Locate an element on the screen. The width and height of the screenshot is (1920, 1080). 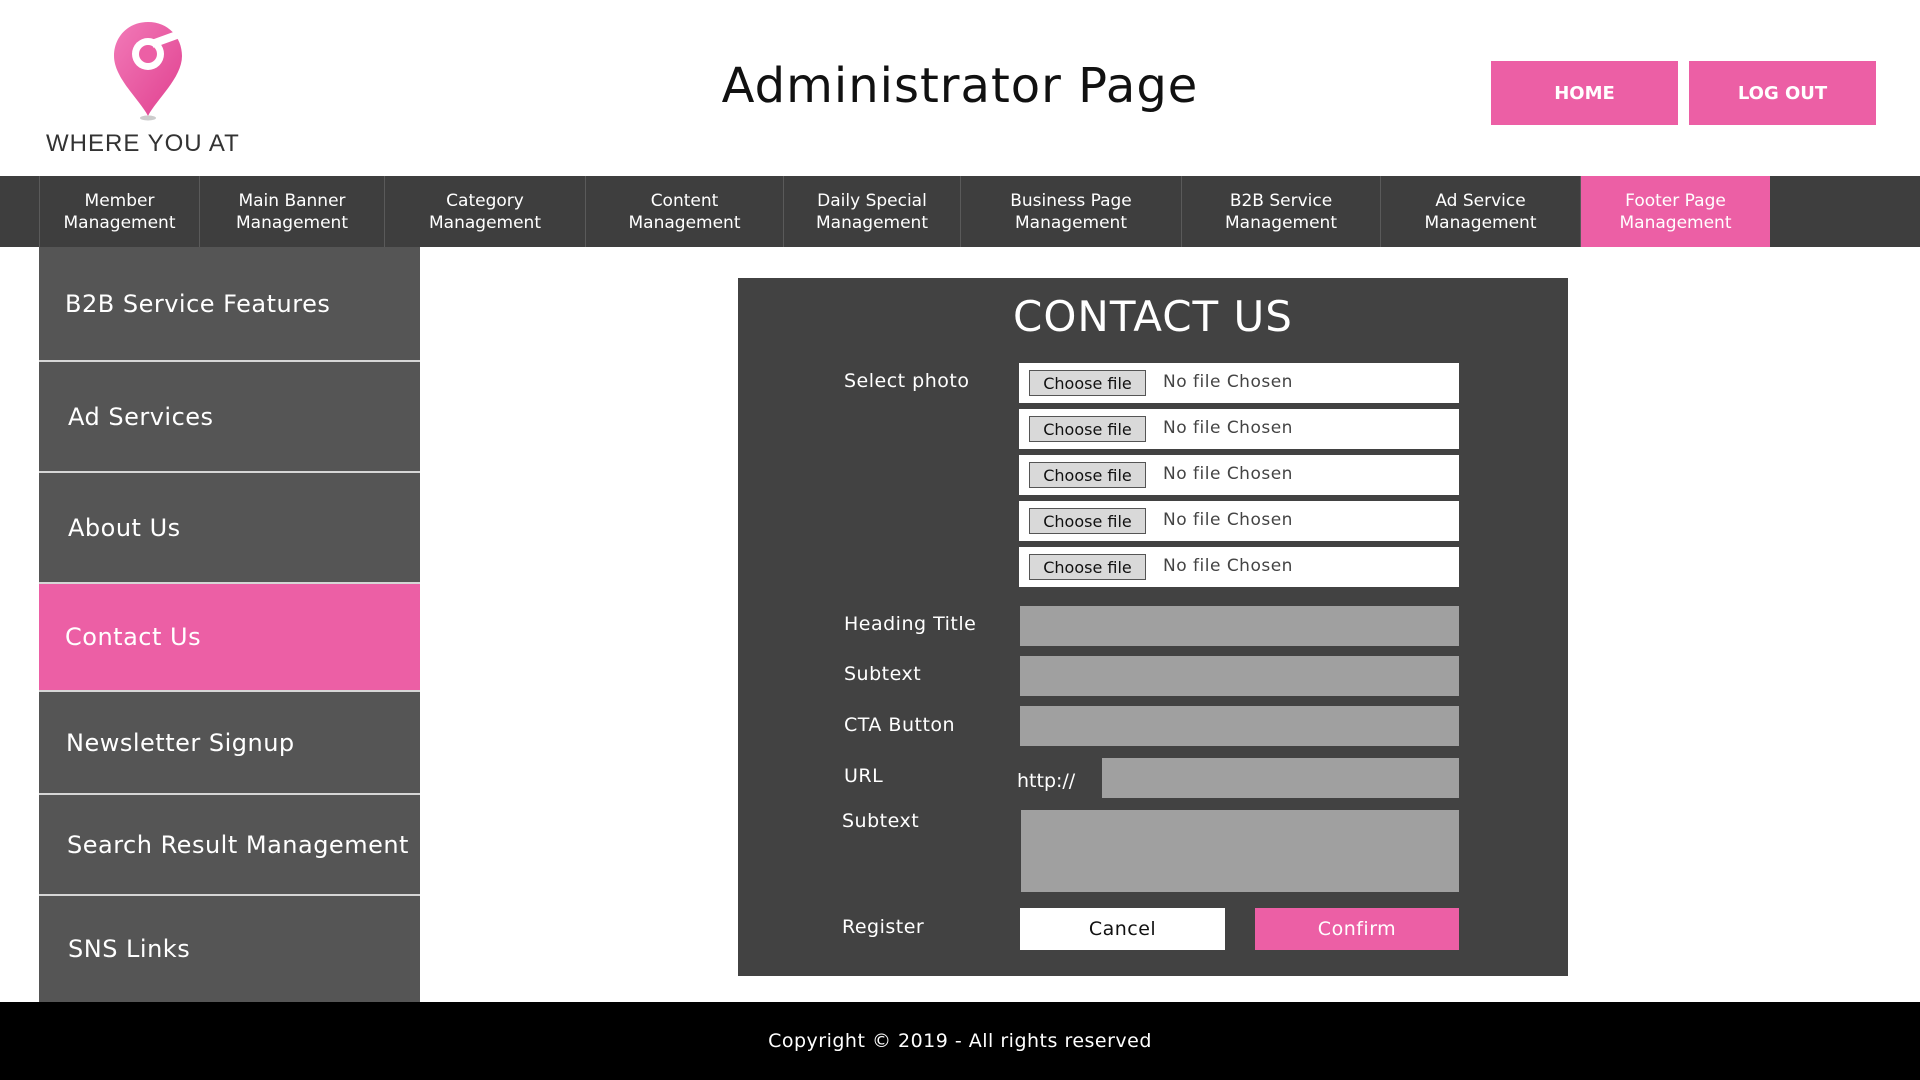
nav-label-line1: Content is located at coordinates (684, 200).